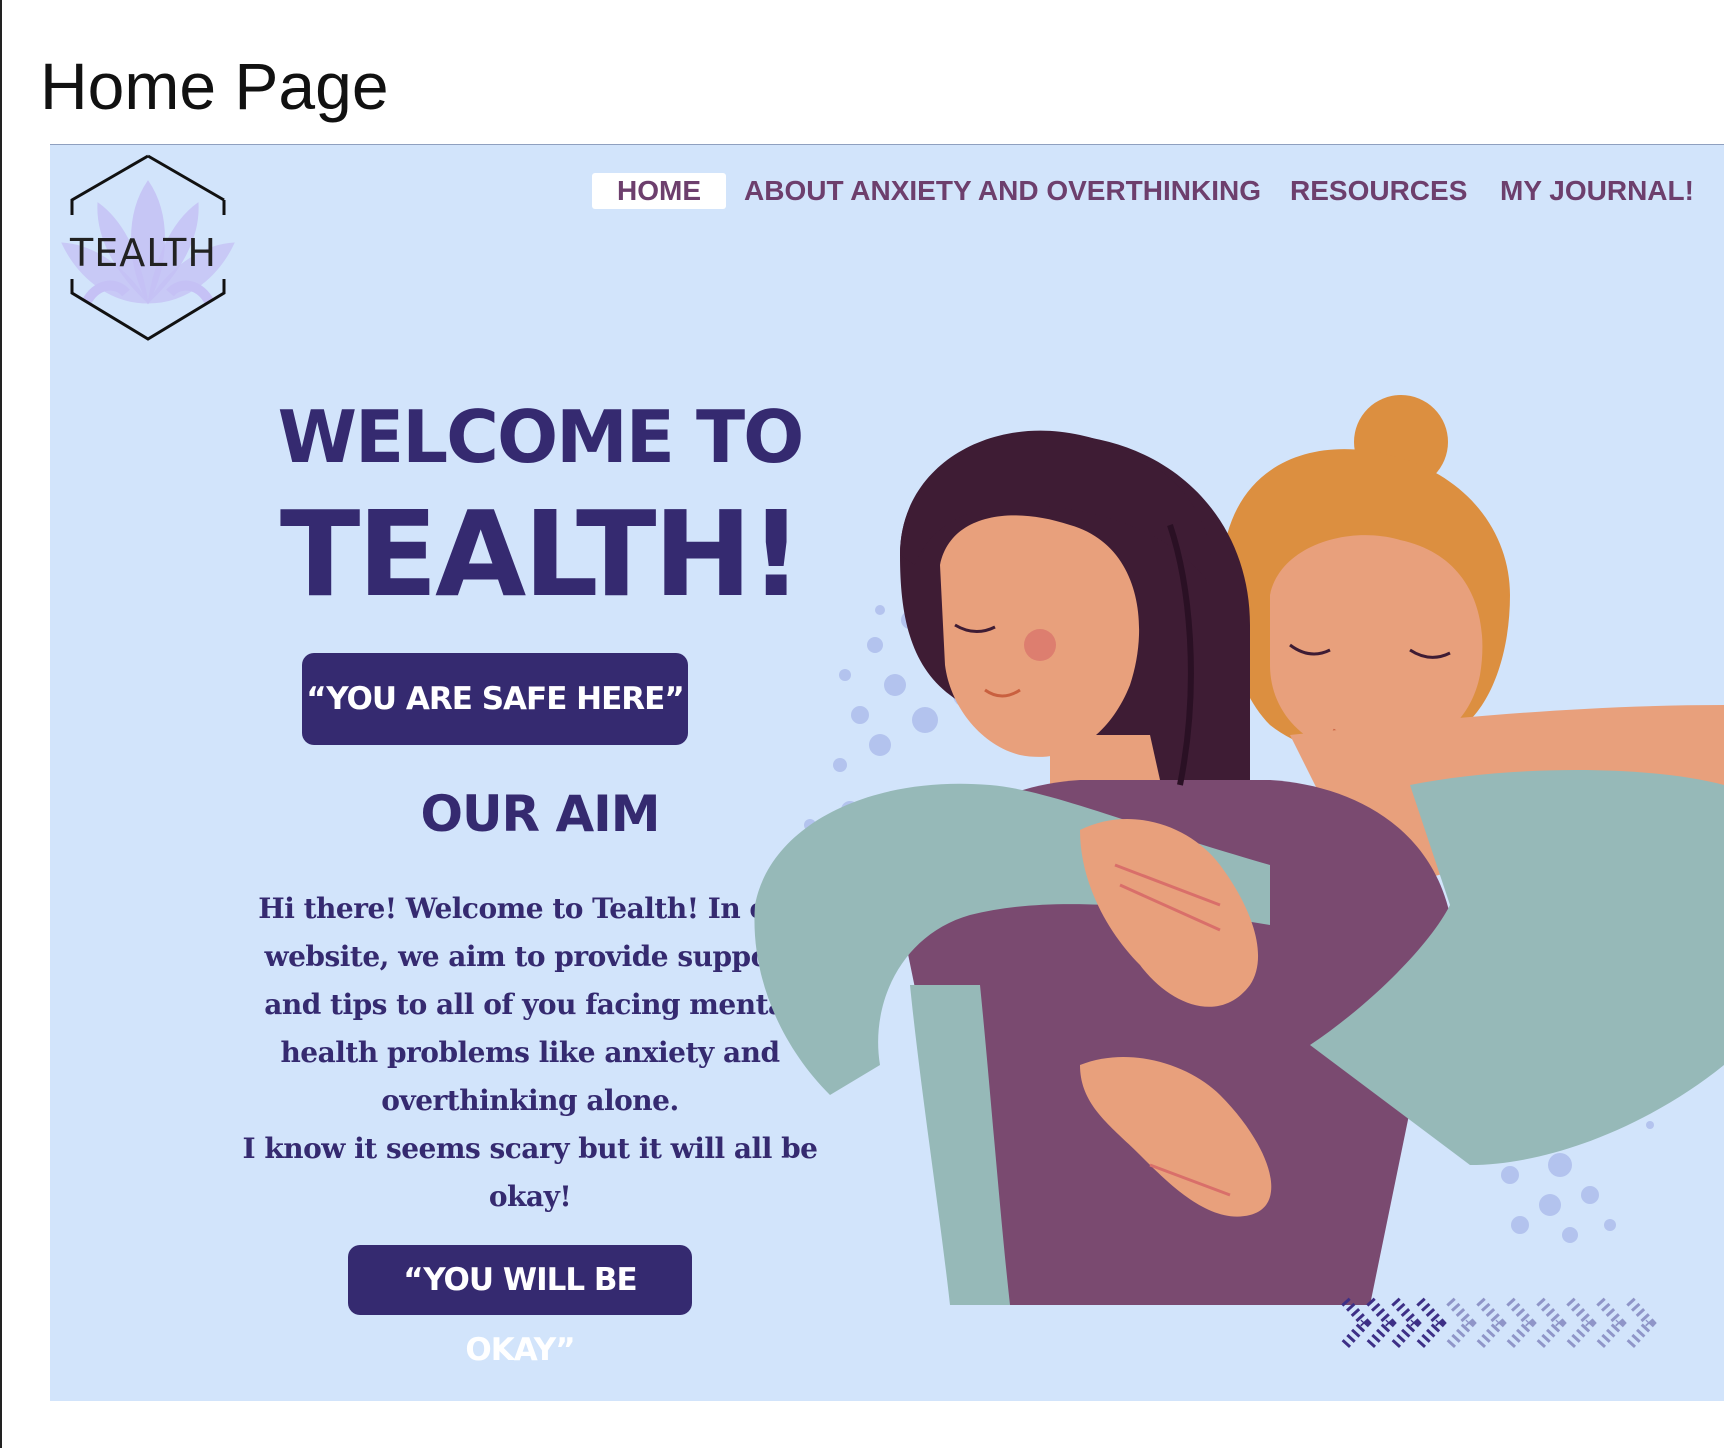  I want to click on nav-about-anxiety: ABOUT ANXIETY AND OVERTHINKING, so click(1002, 191).